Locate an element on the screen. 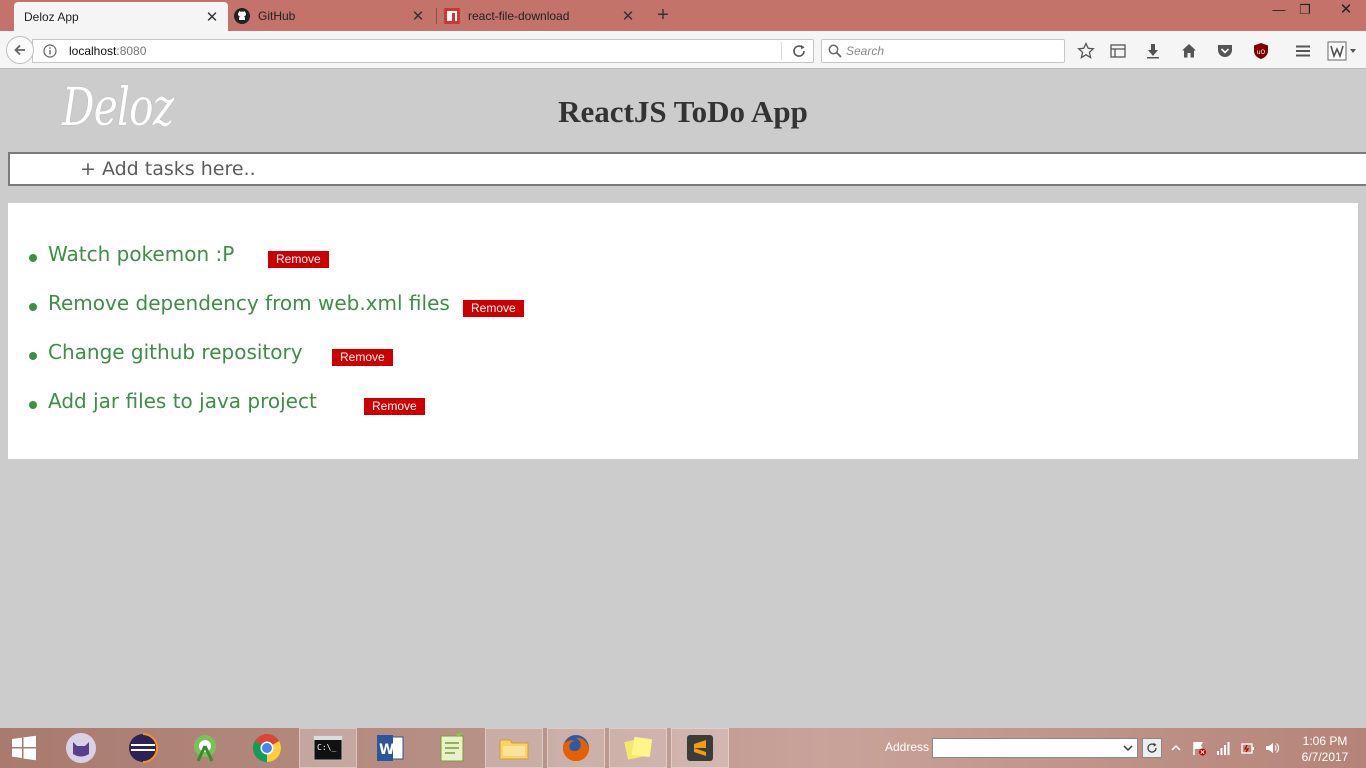 Image resolution: width=1366 pixels, height=768 pixels. npm-icon is located at coordinates (452, 15).